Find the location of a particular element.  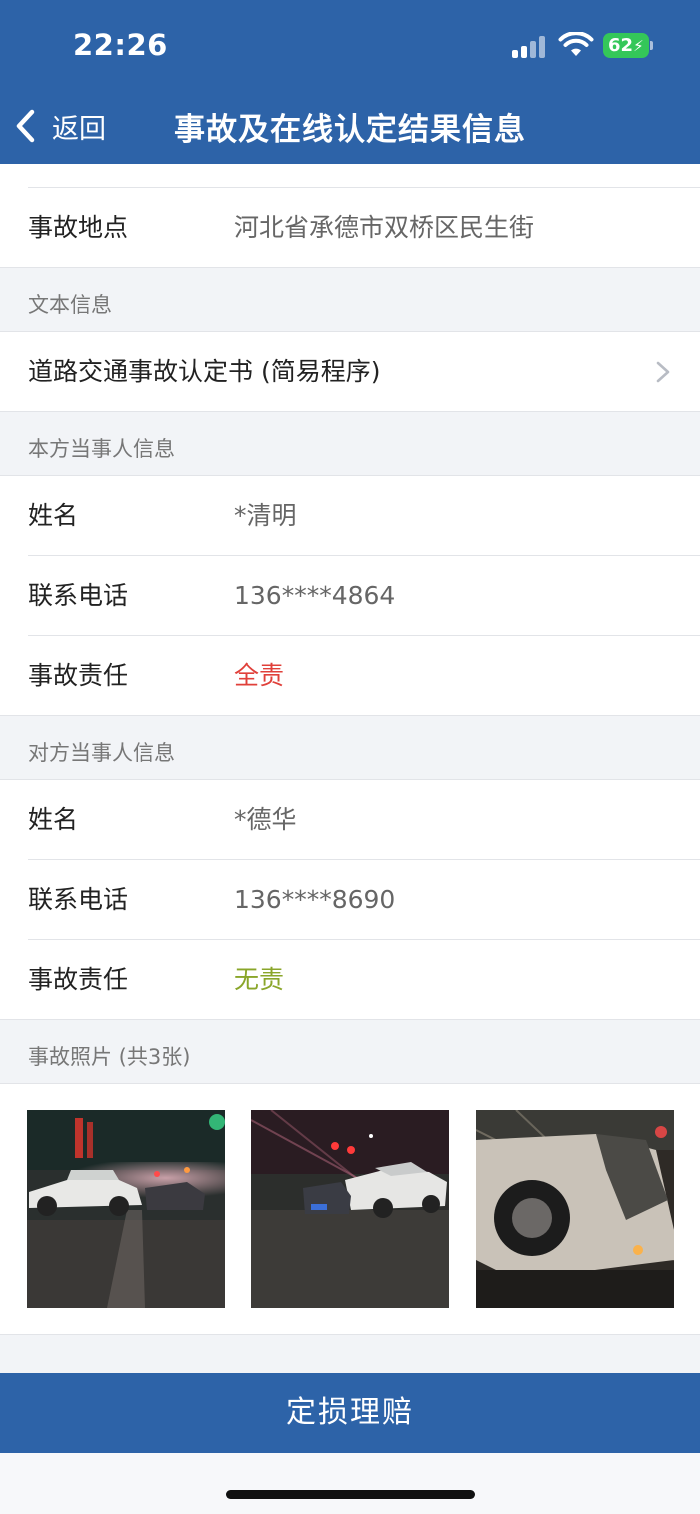

other-name-label: 姓名 is located at coordinates (53, 819).